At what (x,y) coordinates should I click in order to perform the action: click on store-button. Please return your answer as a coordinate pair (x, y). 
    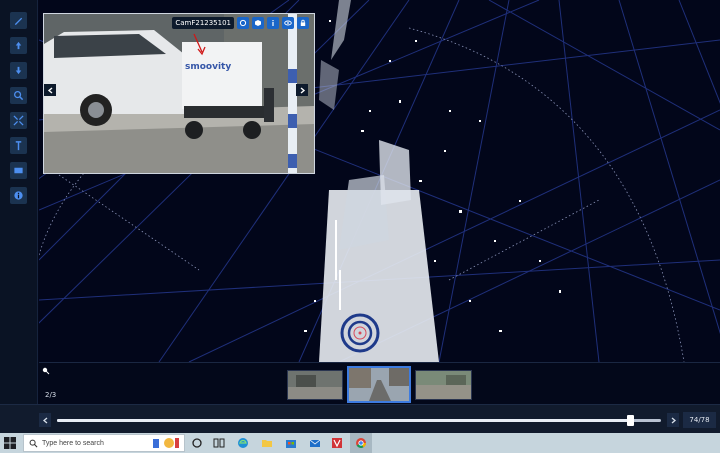
    Looking at the image, I should click on (291, 443).